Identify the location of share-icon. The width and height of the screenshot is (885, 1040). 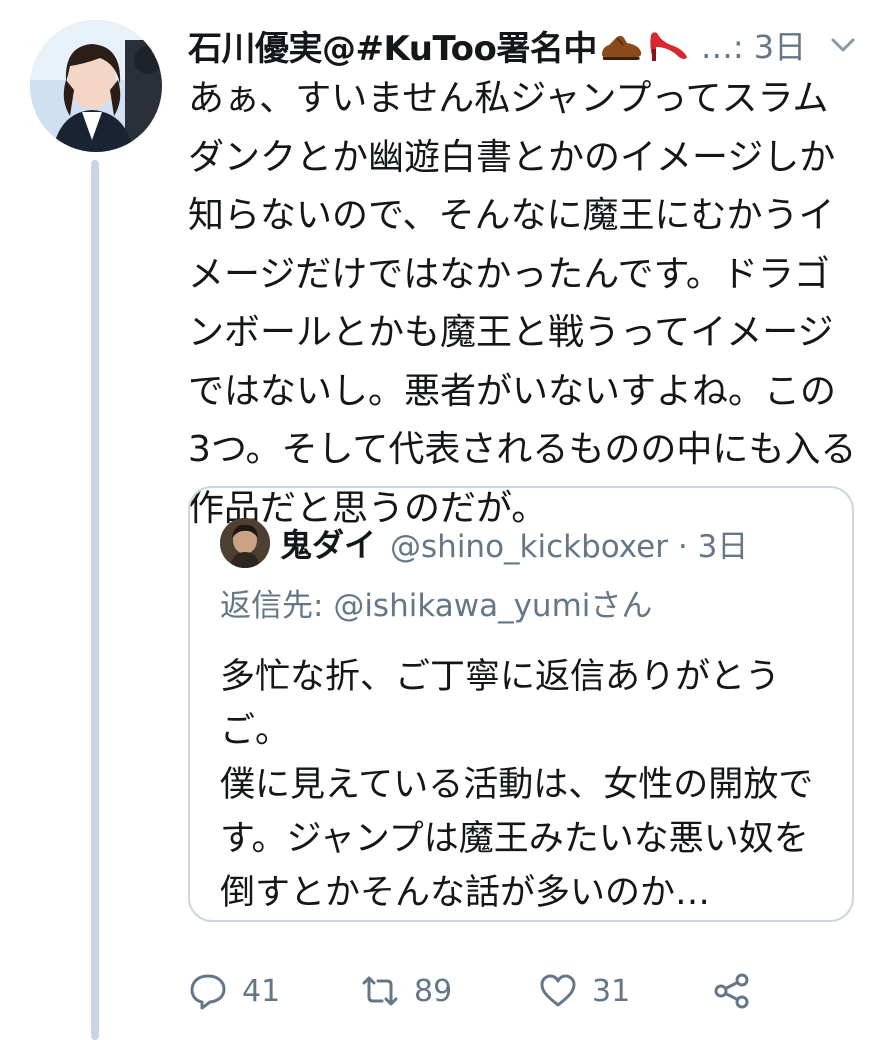
(732, 991).